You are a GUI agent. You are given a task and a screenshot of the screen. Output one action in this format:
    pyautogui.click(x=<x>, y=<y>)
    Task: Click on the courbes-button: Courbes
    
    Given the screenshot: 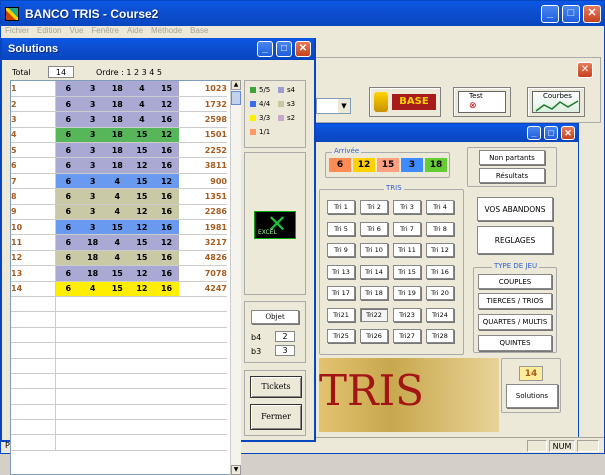 What is the action you would take?
    pyautogui.click(x=556, y=102)
    